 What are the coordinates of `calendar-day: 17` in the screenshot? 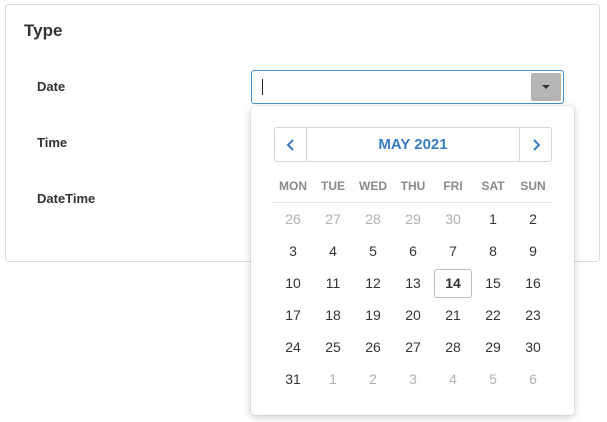 It's located at (293, 315).